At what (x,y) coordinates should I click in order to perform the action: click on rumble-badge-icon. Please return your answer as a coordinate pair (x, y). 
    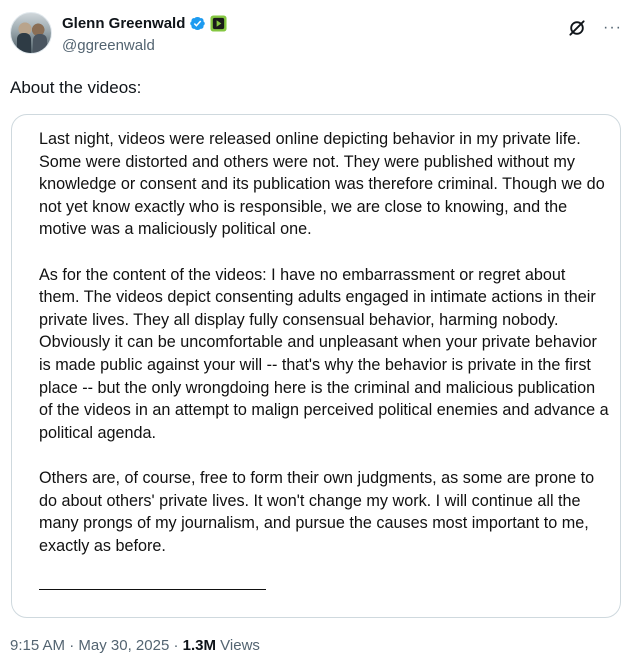
    Looking at the image, I should click on (218, 23).